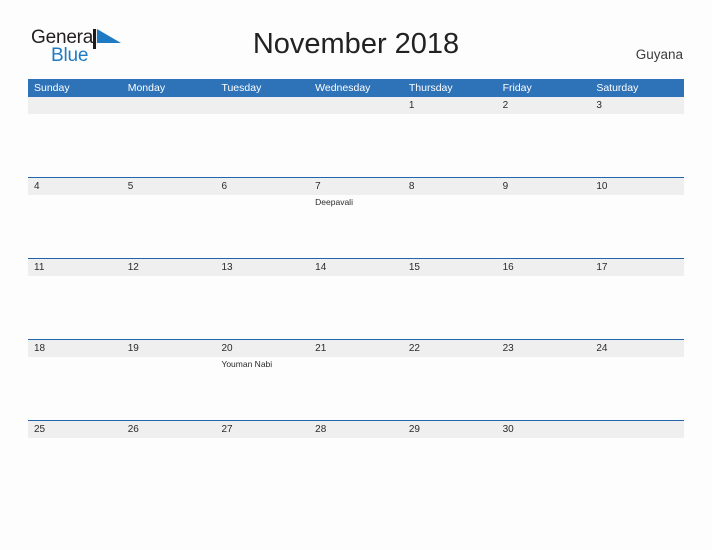  Describe the element at coordinates (449, 105) in the screenshot. I see `day-number-band: 1` at that location.